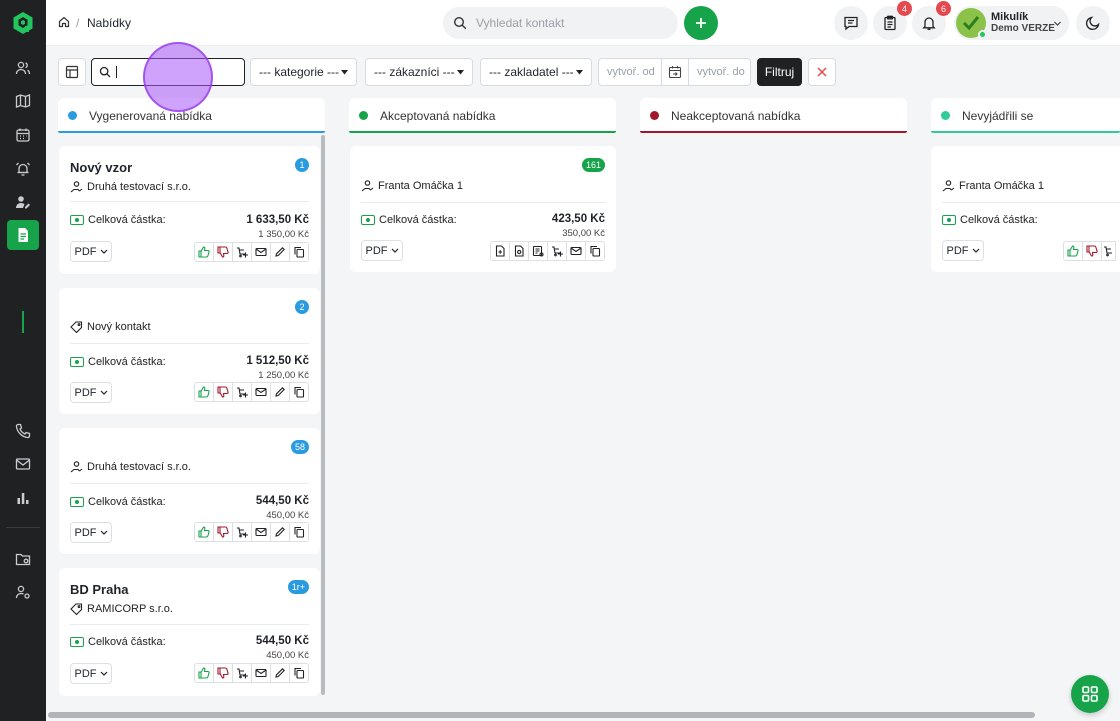  What do you see at coordinates (719, 72) in the screenshot?
I see `created-to-input: vytvoř. do` at bounding box center [719, 72].